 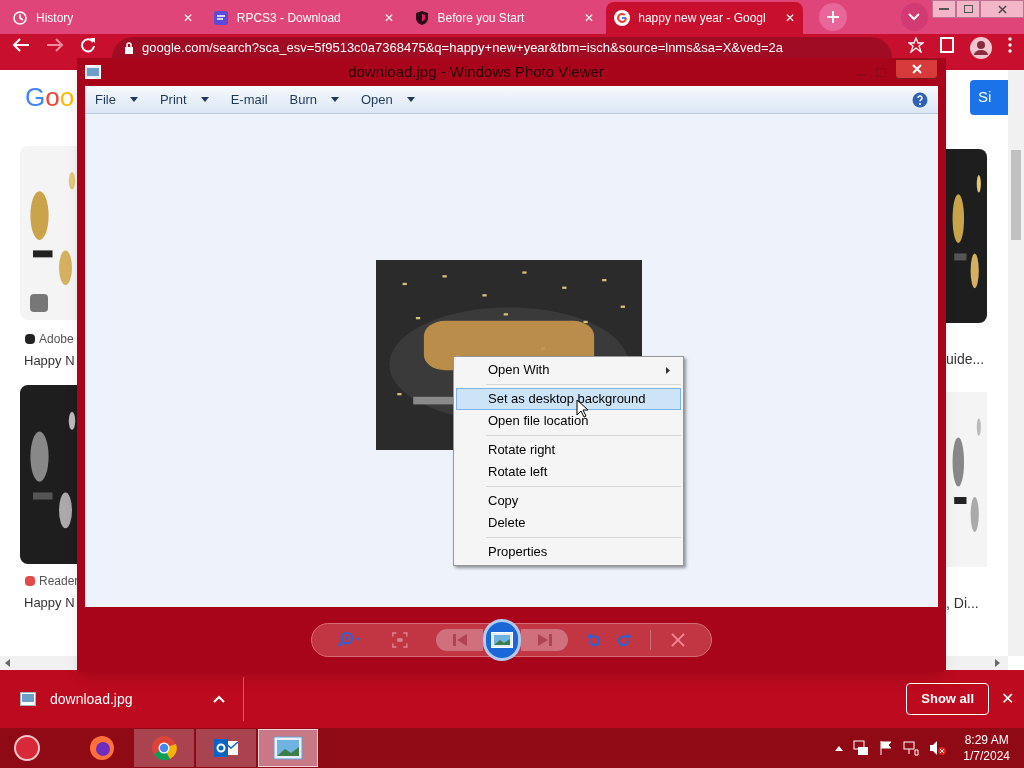 I want to click on download-filename: download.jpg, so click(x=91, y=699).